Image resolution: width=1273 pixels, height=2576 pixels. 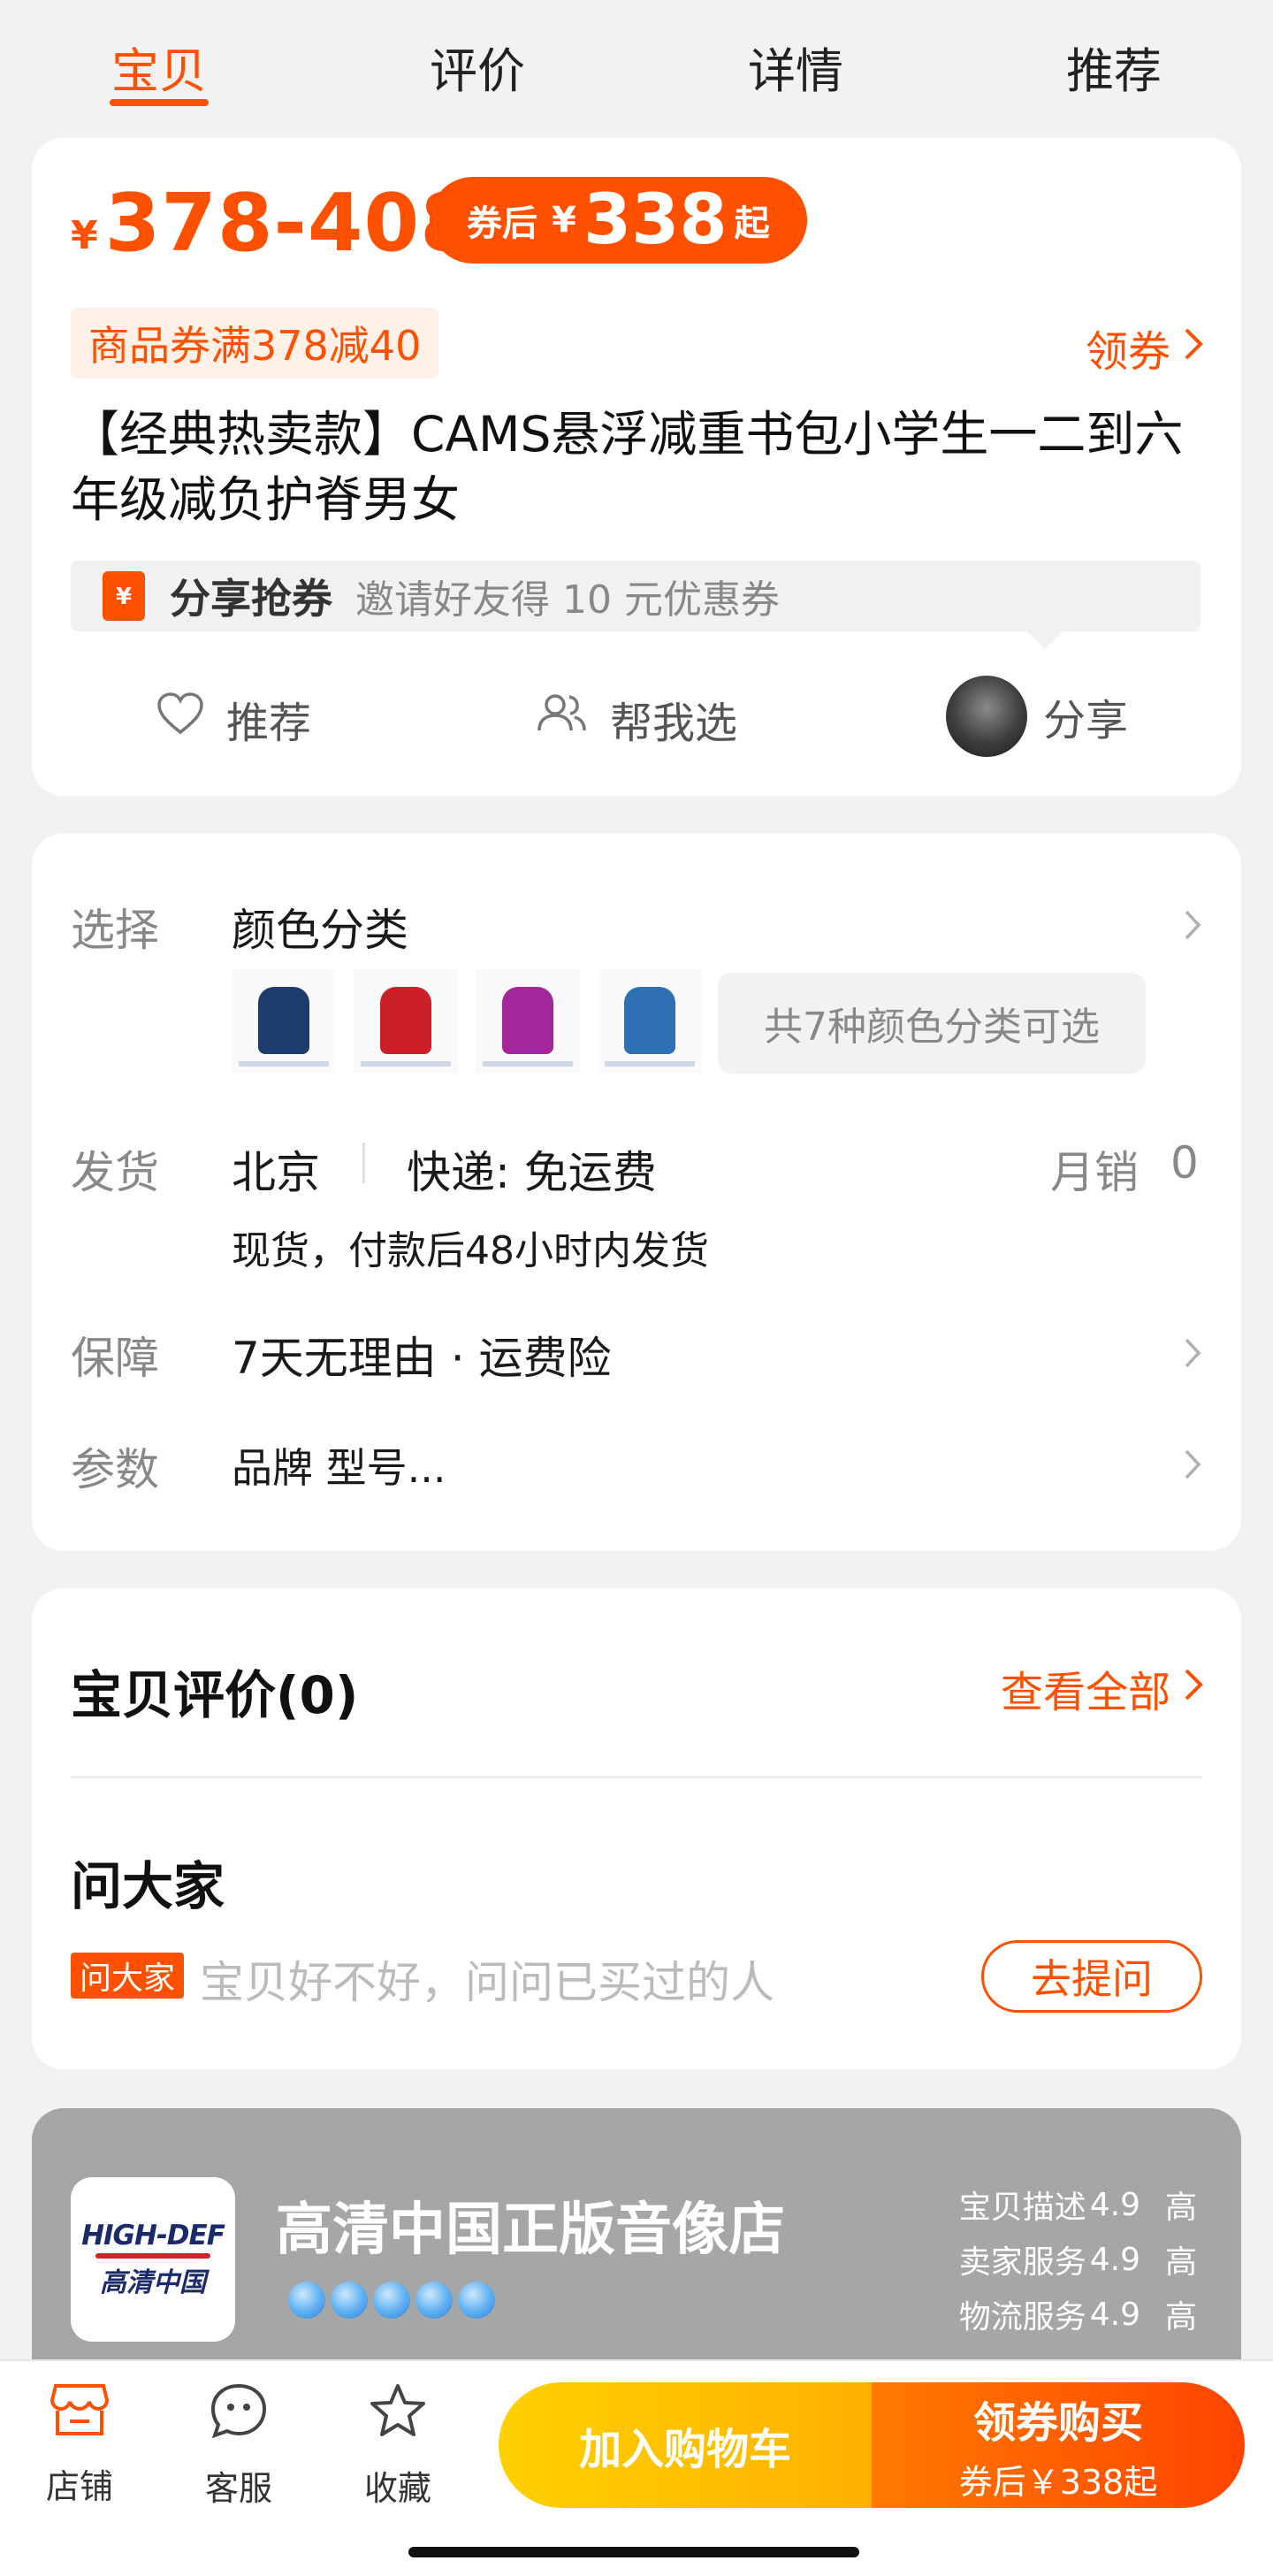 I want to click on help-choose-label: 帮我选, so click(x=674, y=723).